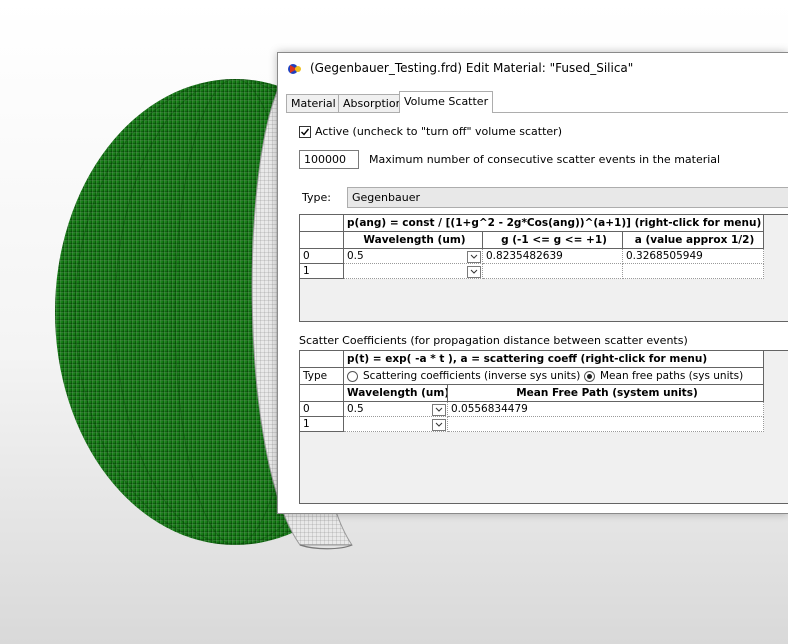 The height and width of the screenshot is (644, 788). What do you see at coordinates (373, 103) in the screenshot?
I see `tab-absorption: Absorption` at bounding box center [373, 103].